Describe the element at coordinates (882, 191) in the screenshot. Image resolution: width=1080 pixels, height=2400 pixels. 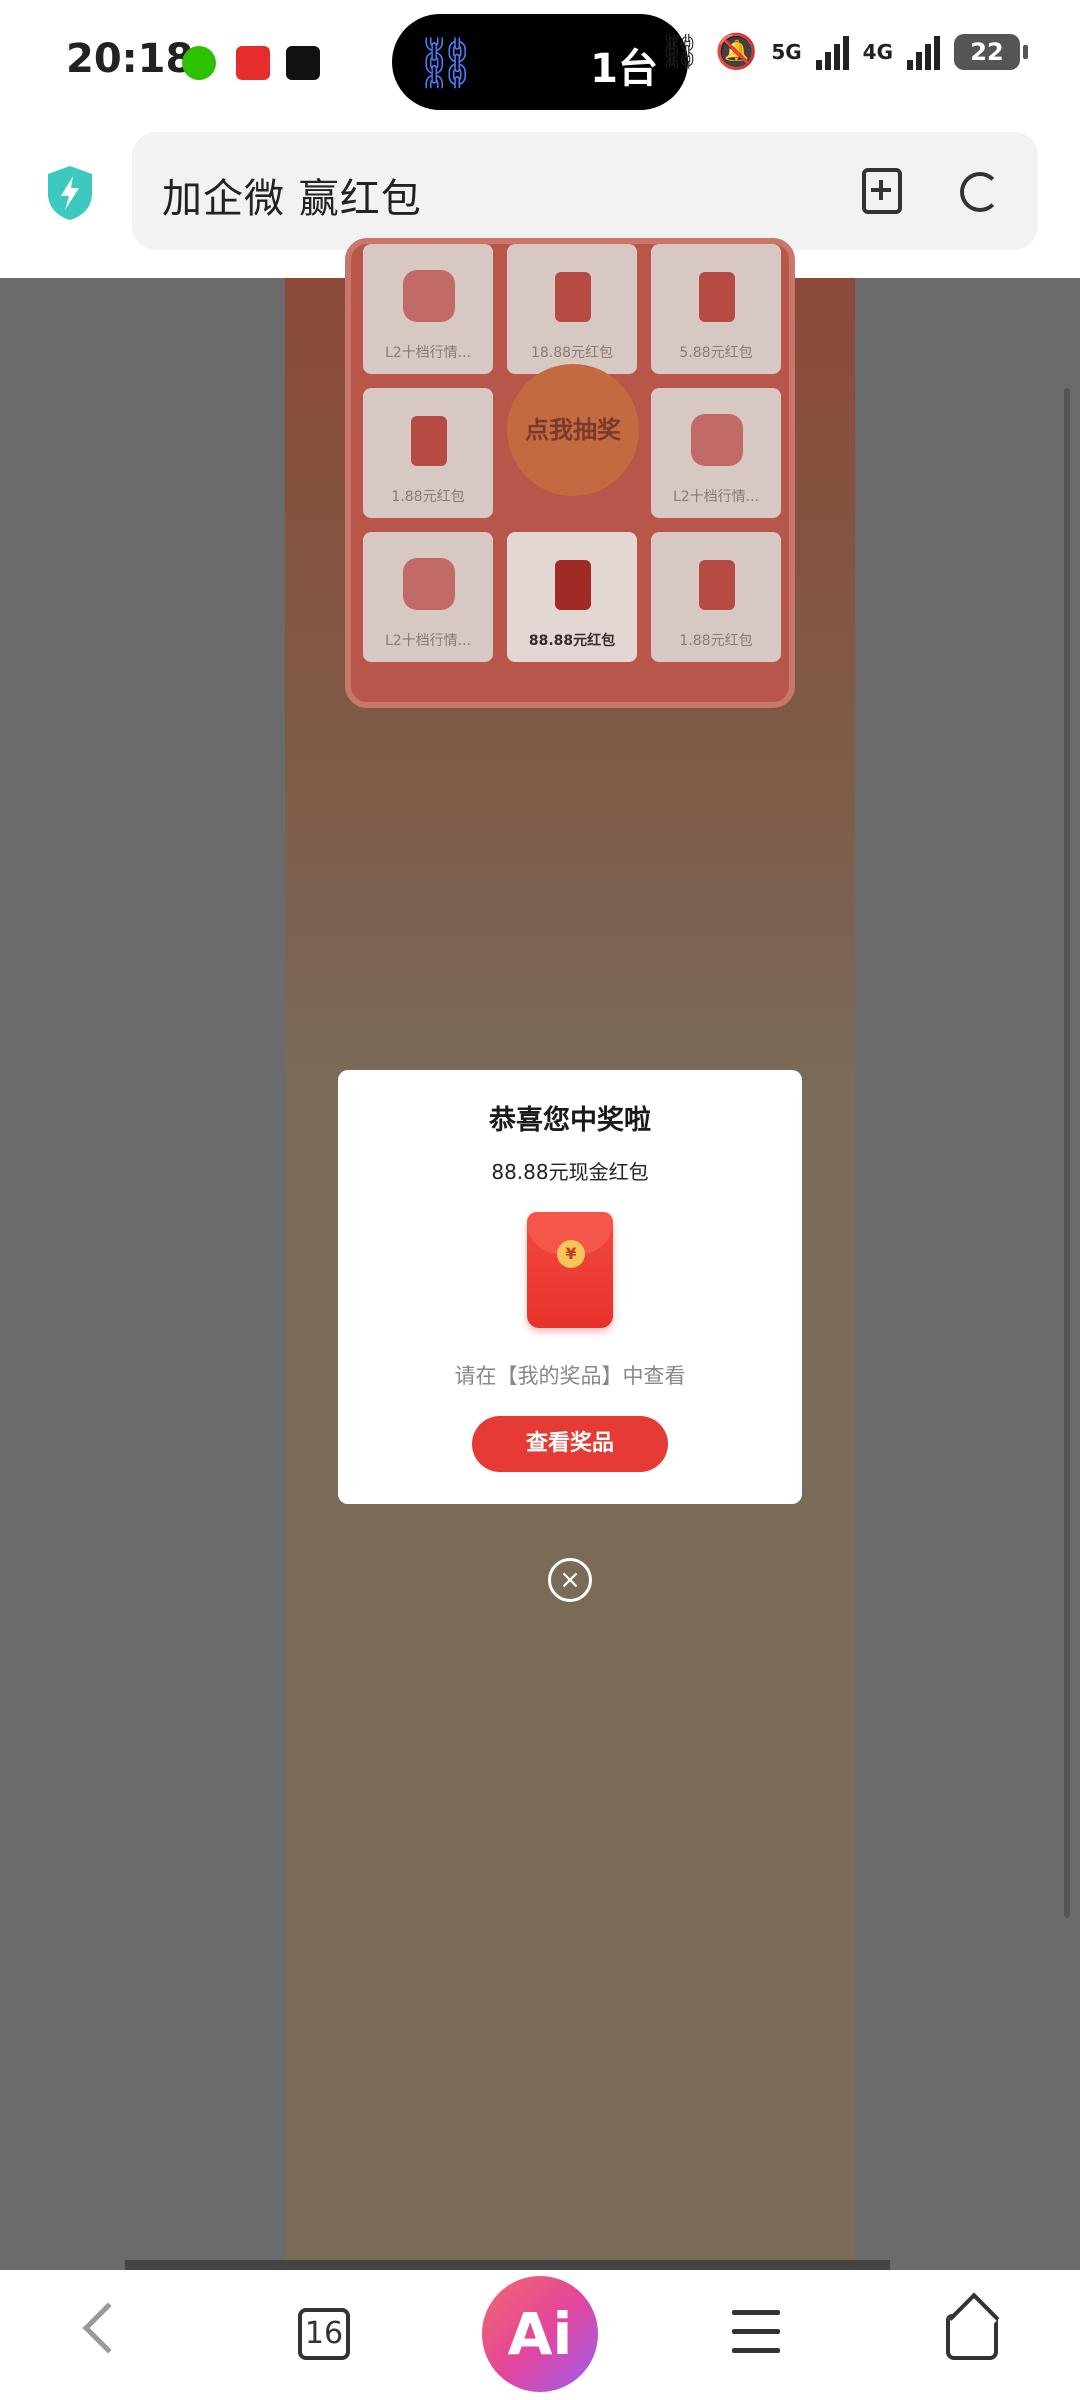
I see `add-bookmark-icon` at that location.